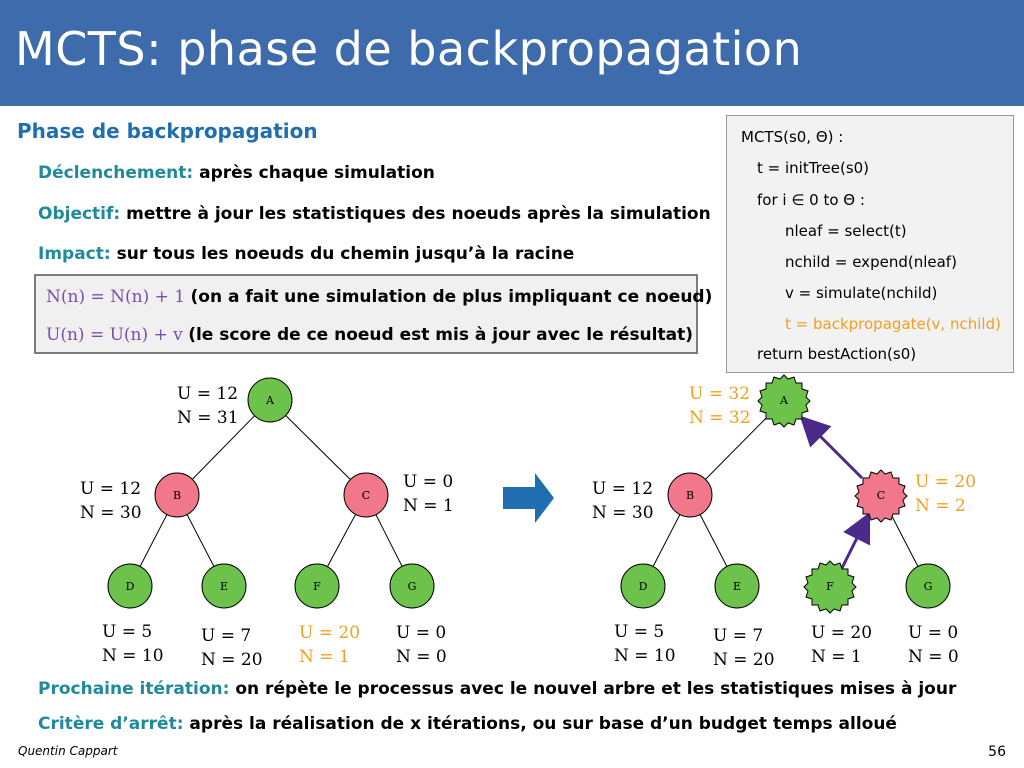  Describe the element at coordinates (861, 293) in the screenshot. I see `algo-line-simulate: v = simulate(nchild)` at that location.